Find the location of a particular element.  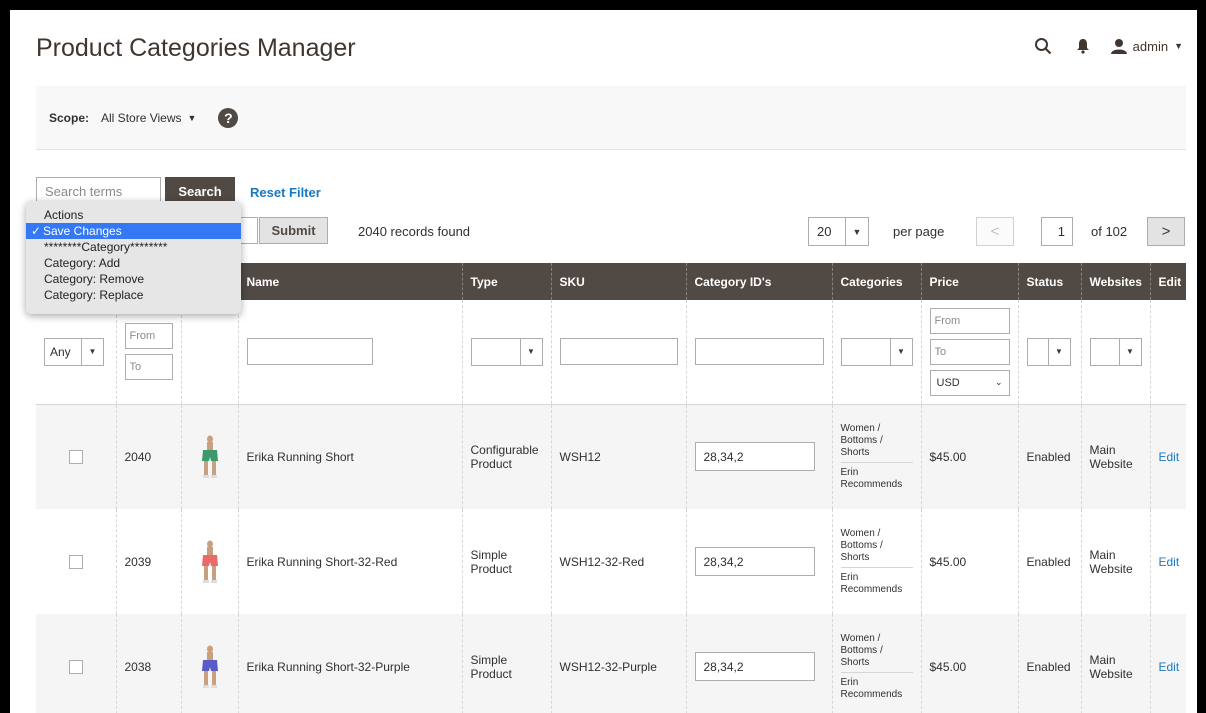

scope-label: Scope: is located at coordinates (69, 117).